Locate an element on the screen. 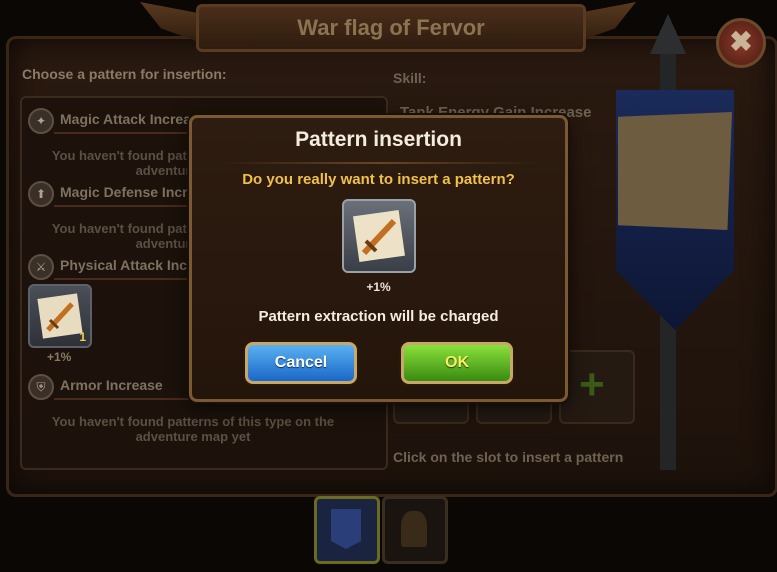 The height and width of the screenshot is (572, 777). close-button: ✖ is located at coordinates (741, 43).